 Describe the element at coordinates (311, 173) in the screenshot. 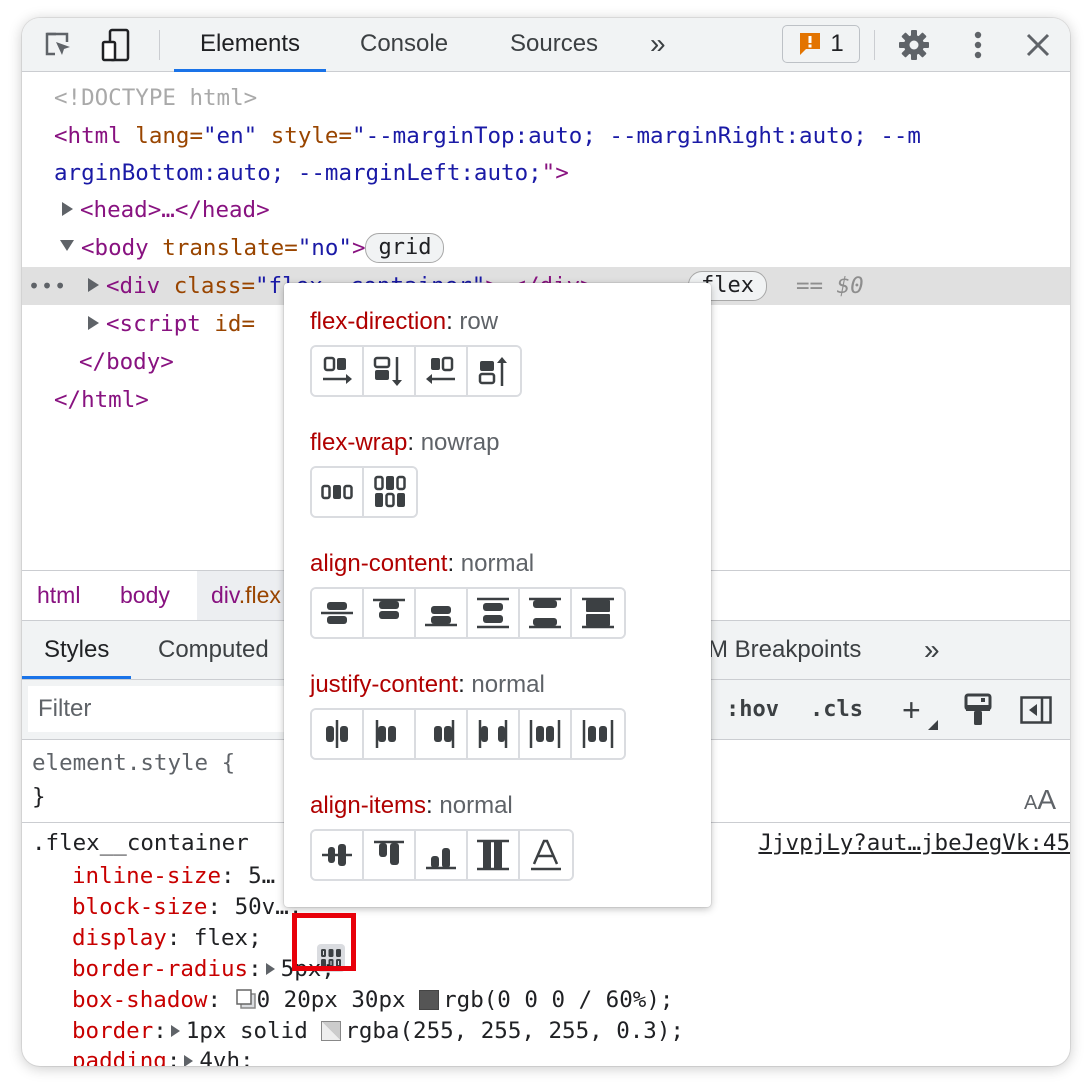

I see `dom-node-html-continued: arginBottom:auto; --marginLeft:auto;">` at that location.